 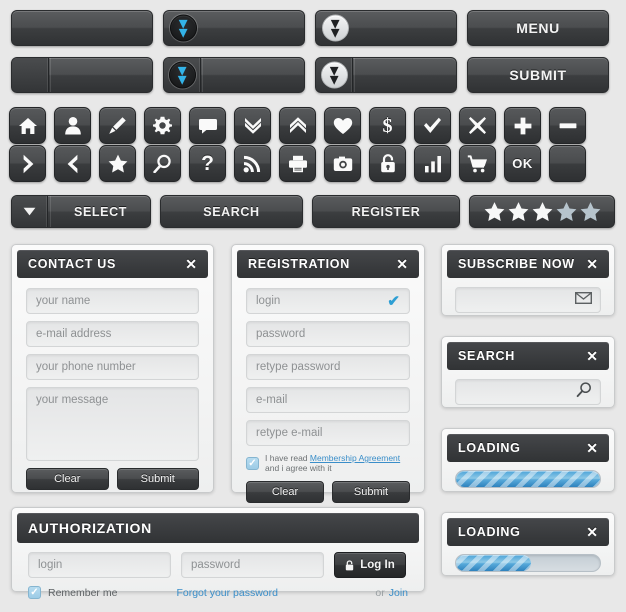 I want to click on double-chevron-down-icon-button, so click(x=252, y=125).